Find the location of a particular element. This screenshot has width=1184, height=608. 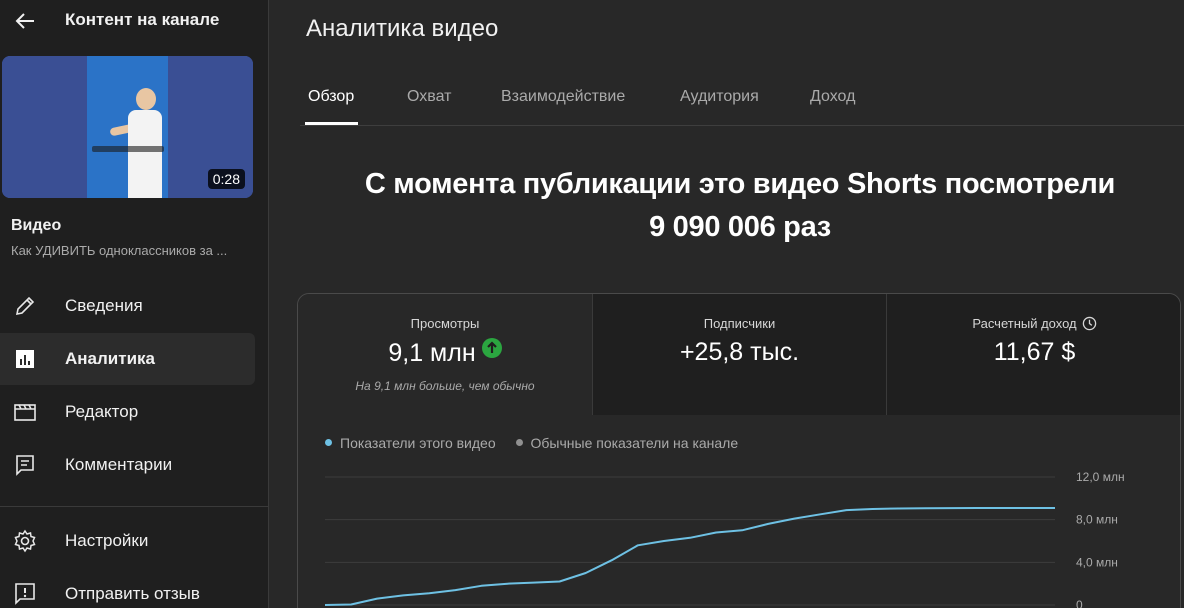

metric-label: Расчетный доход is located at coordinates (1033, 323).